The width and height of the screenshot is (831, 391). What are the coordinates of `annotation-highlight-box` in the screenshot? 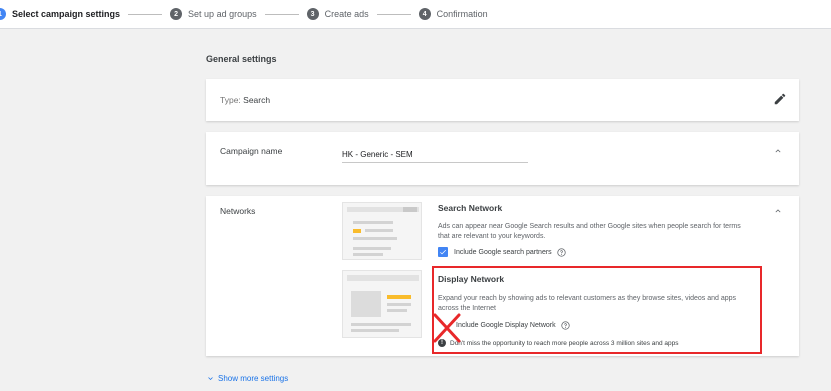 It's located at (597, 310).